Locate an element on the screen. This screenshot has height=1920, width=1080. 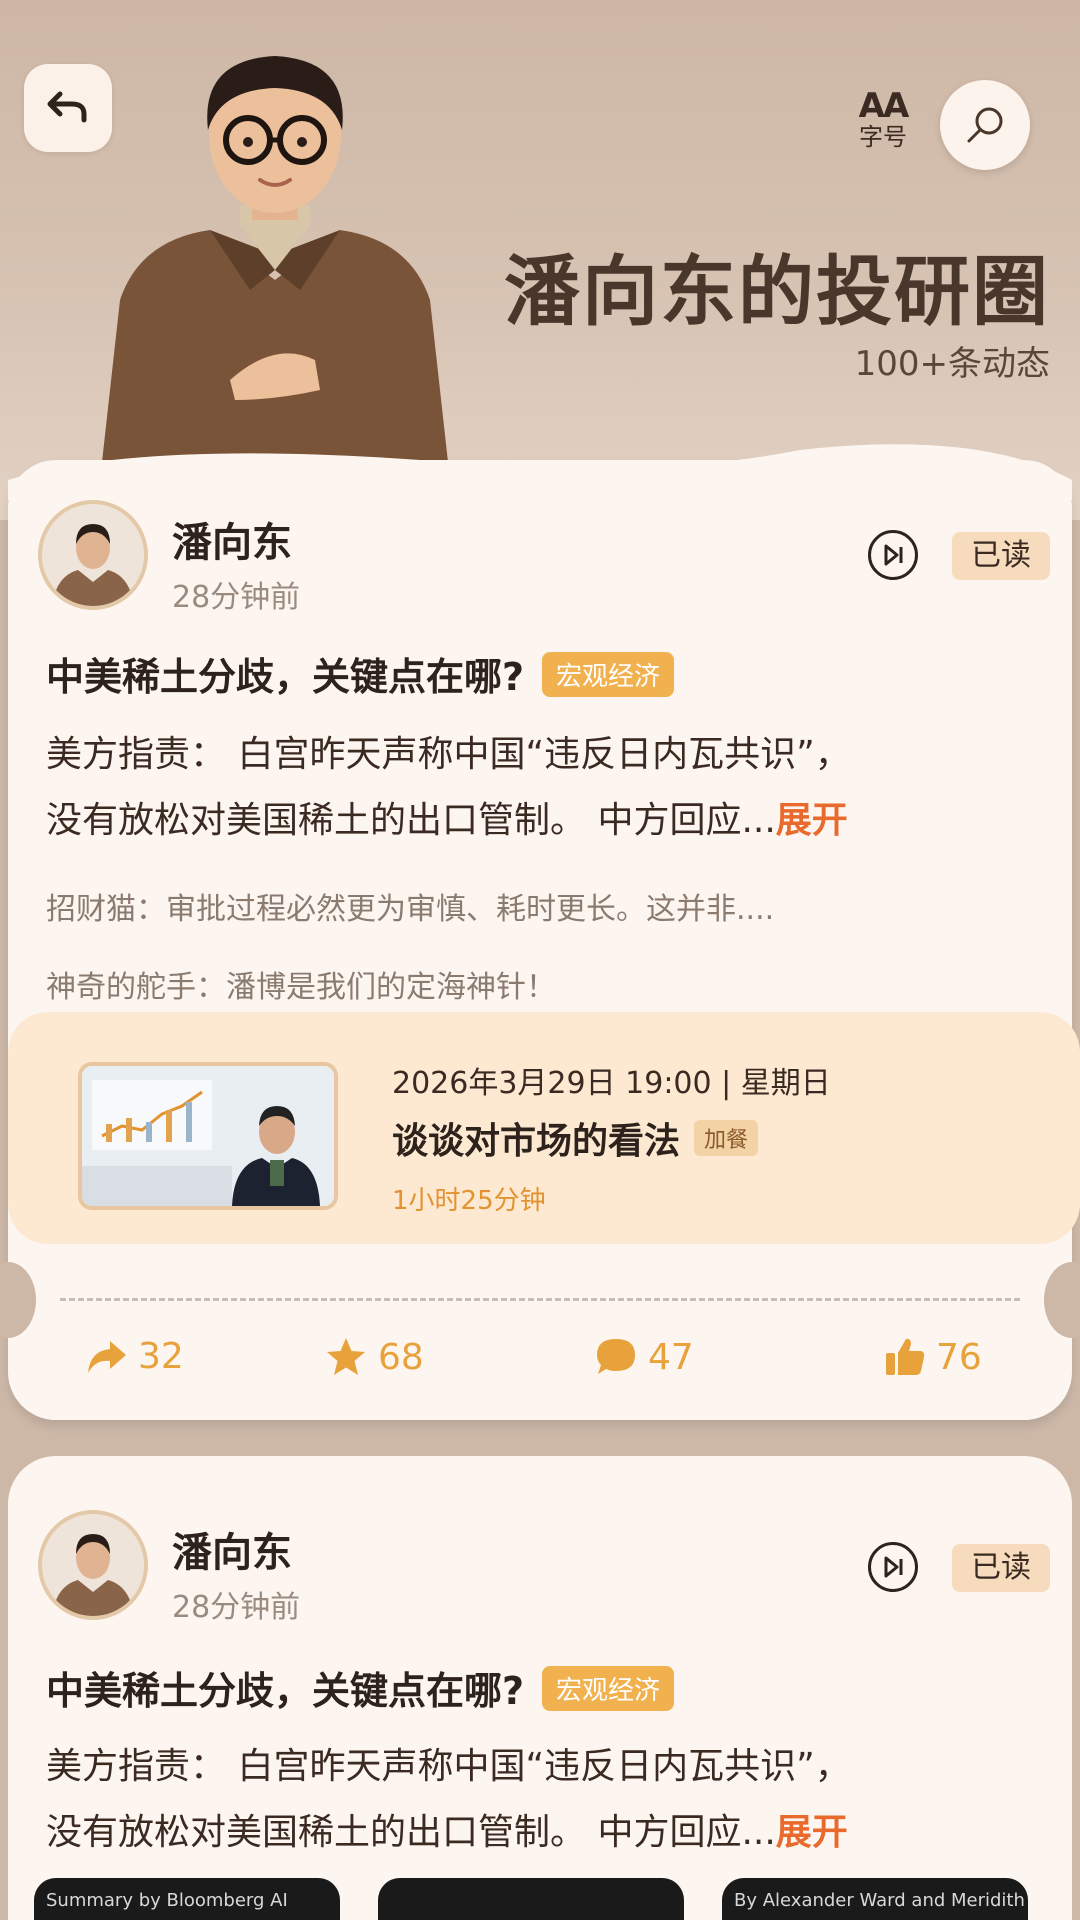
comment-preview: 神奇的舵手：潘博是我们的定海神针！ is located at coordinates (301, 984).